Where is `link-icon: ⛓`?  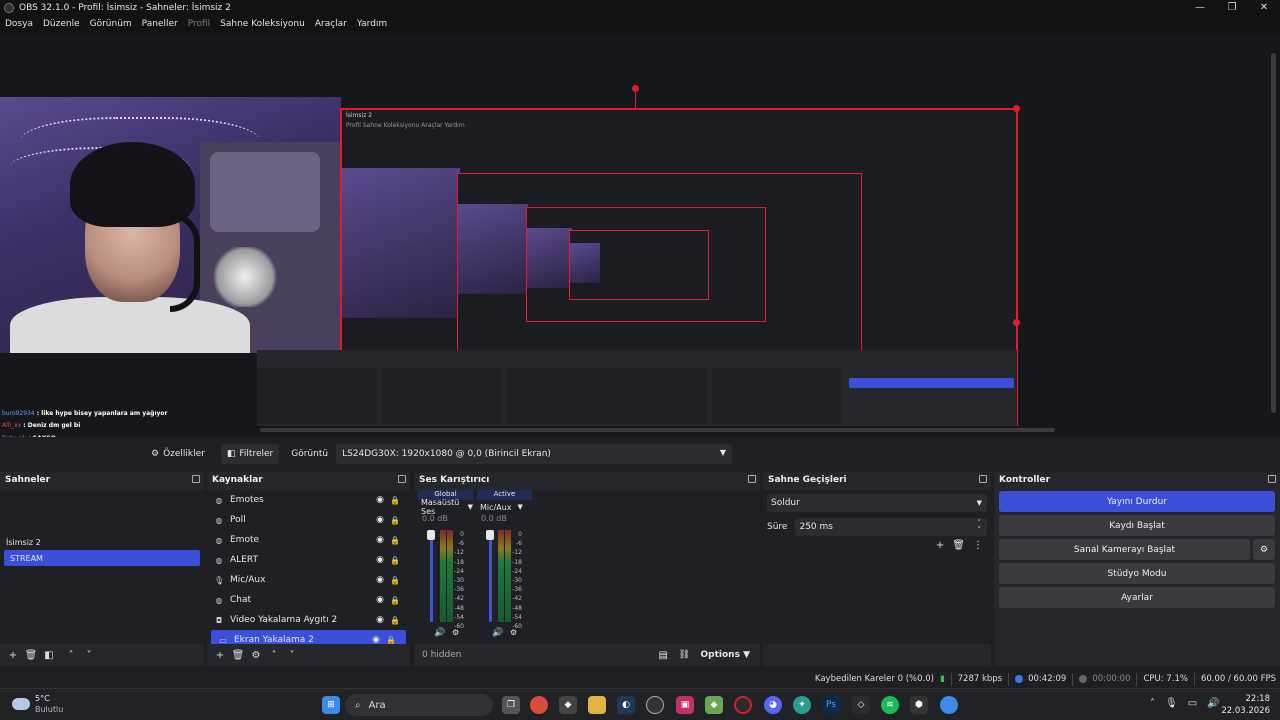 link-icon: ⛓ is located at coordinates (684, 655).